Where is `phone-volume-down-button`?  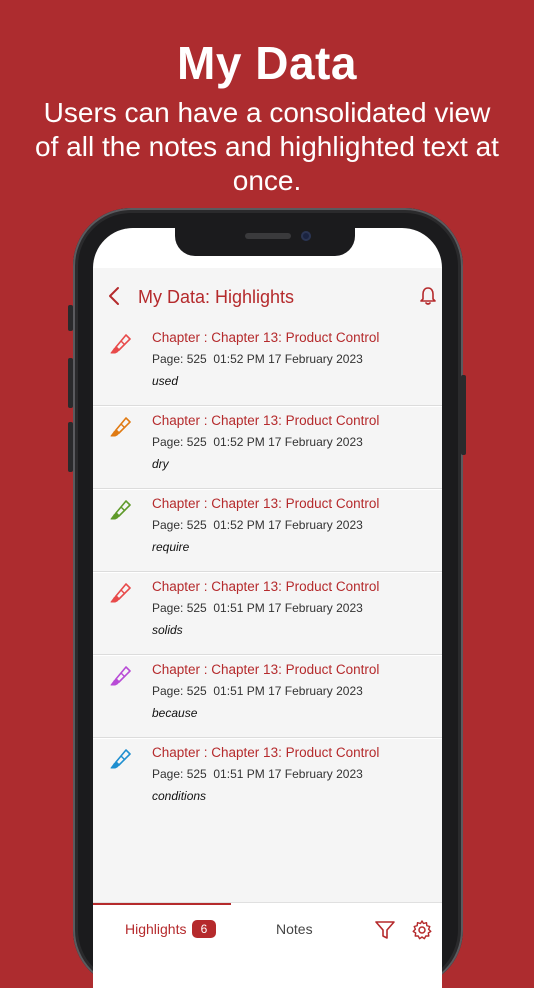 phone-volume-down-button is located at coordinates (70, 447).